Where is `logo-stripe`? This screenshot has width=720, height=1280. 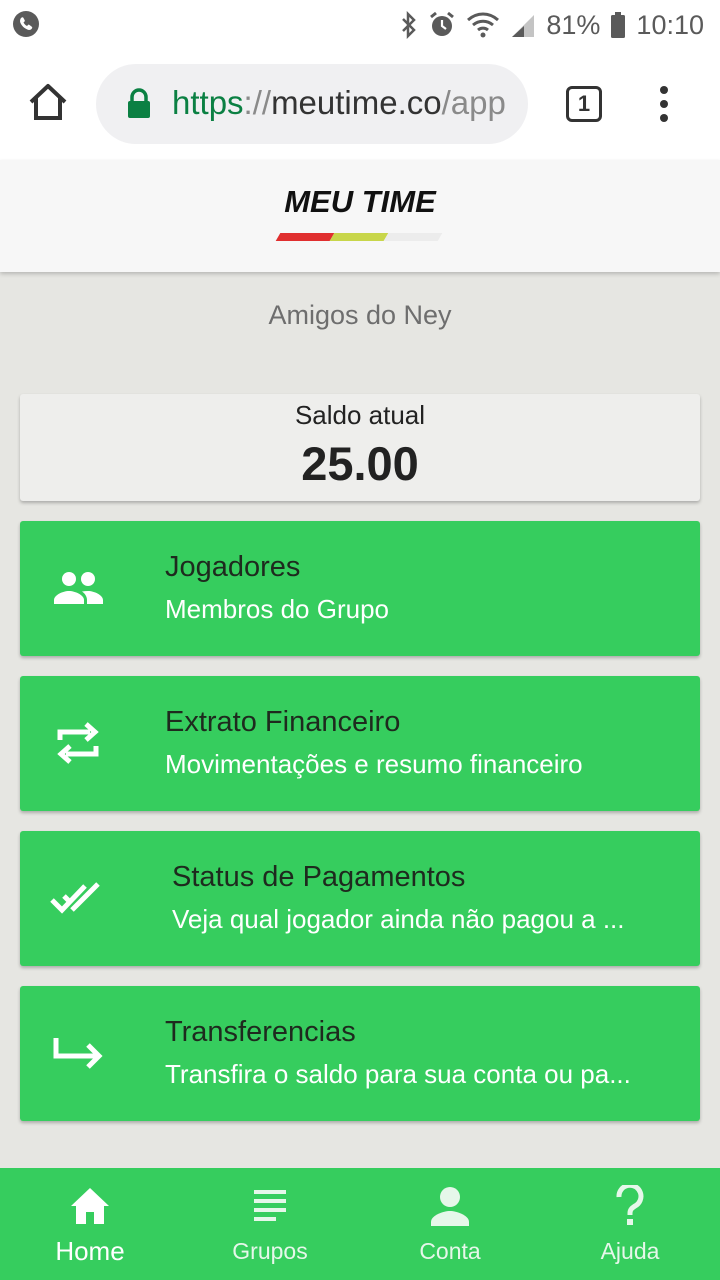 logo-stripe is located at coordinates (359, 237).